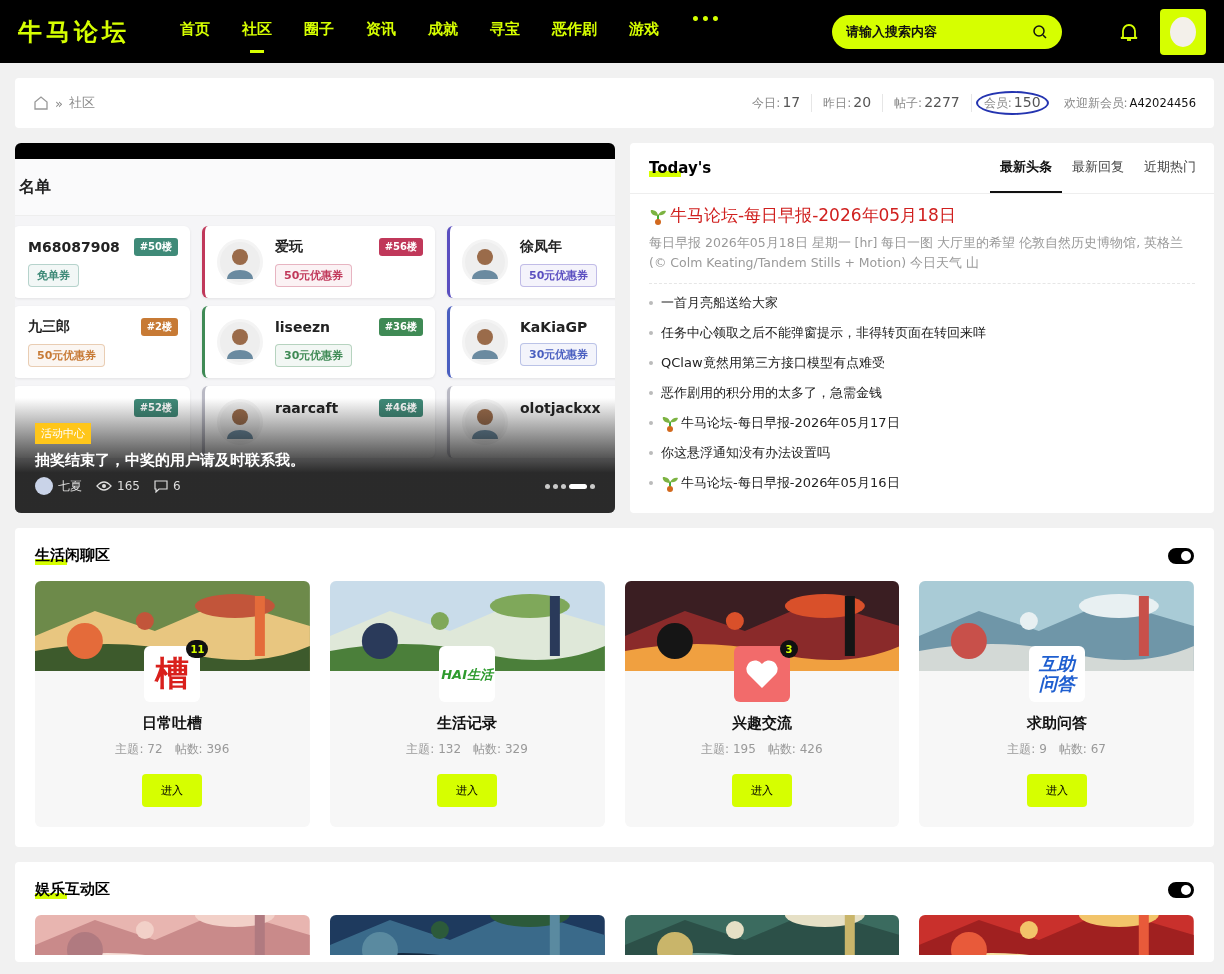 The width and height of the screenshot is (1224, 974). Describe the element at coordinates (70, 486) in the screenshot. I see `author-name: 七夏` at that location.